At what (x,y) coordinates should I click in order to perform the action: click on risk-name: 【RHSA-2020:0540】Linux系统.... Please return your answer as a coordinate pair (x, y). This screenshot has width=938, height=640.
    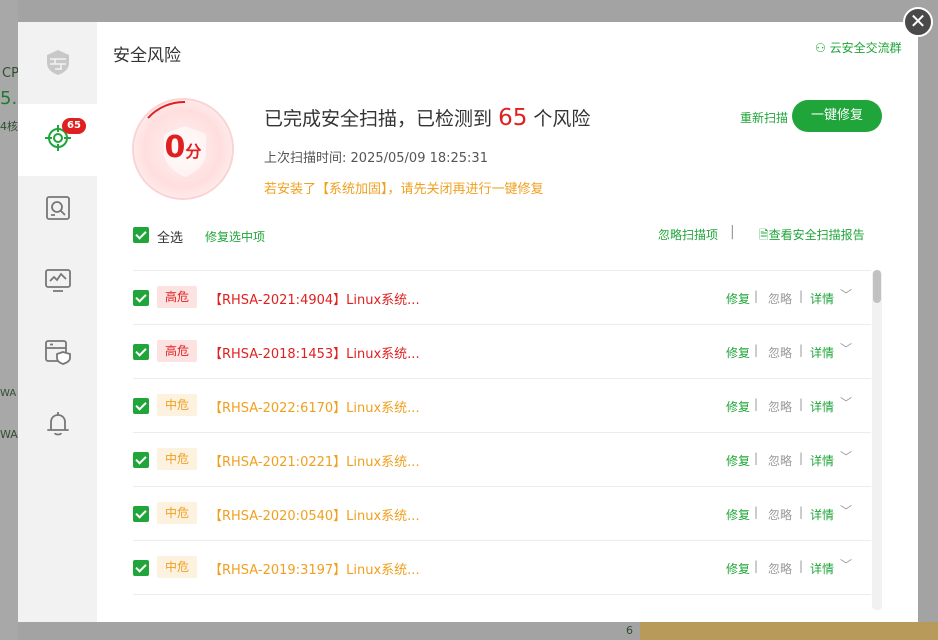
    Looking at the image, I should click on (314, 514).